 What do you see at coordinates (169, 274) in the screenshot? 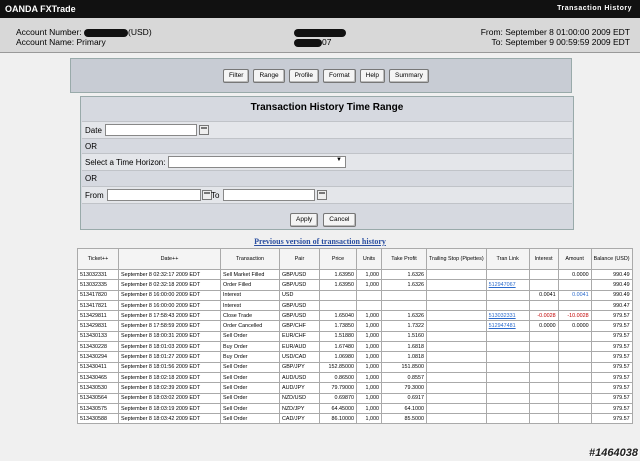
I see `table-cell: September 8 02:32:17 2009 EDT` at bounding box center [169, 274].